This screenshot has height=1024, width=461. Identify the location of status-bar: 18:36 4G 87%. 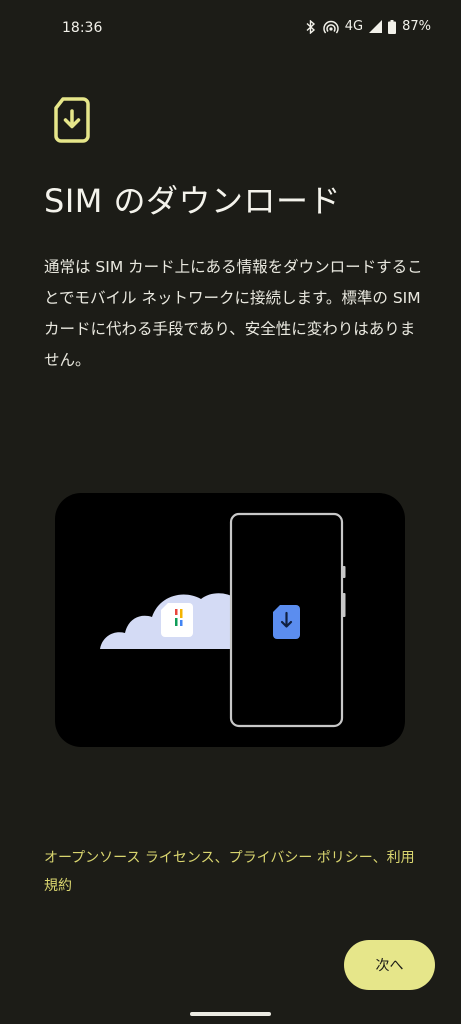
(230, 29).